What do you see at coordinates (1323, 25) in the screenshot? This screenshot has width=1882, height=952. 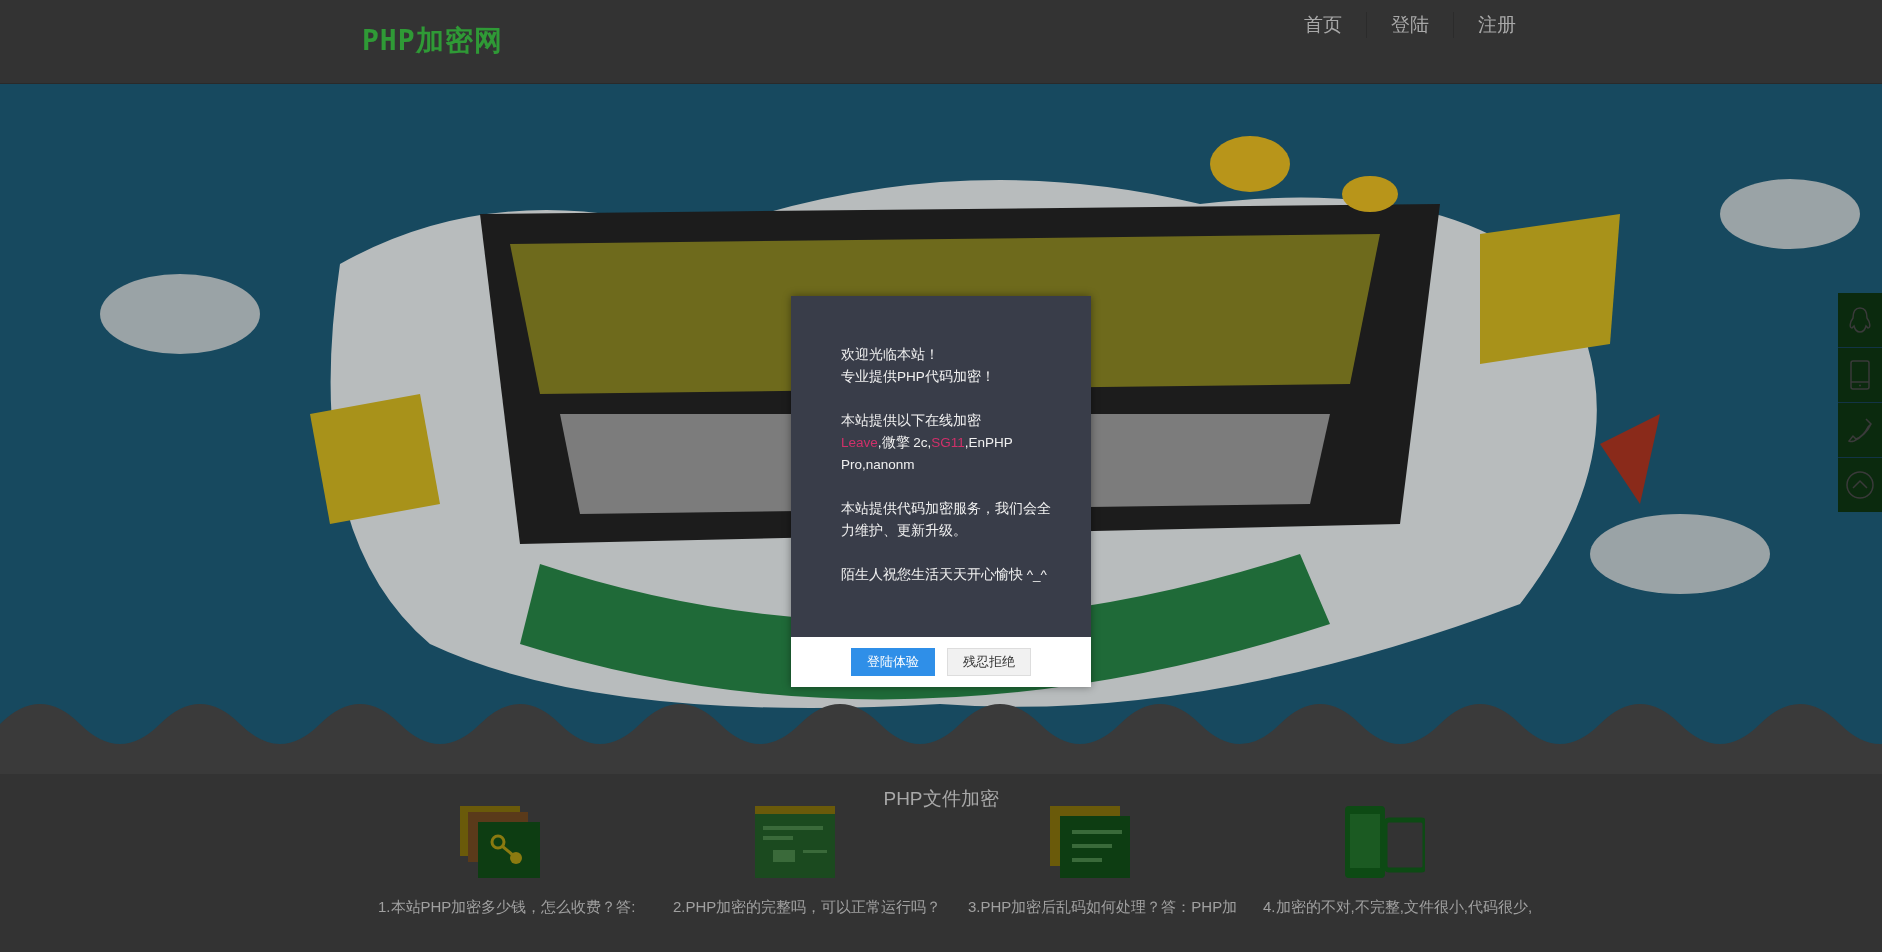 I see `nav-link: 首页` at bounding box center [1323, 25].